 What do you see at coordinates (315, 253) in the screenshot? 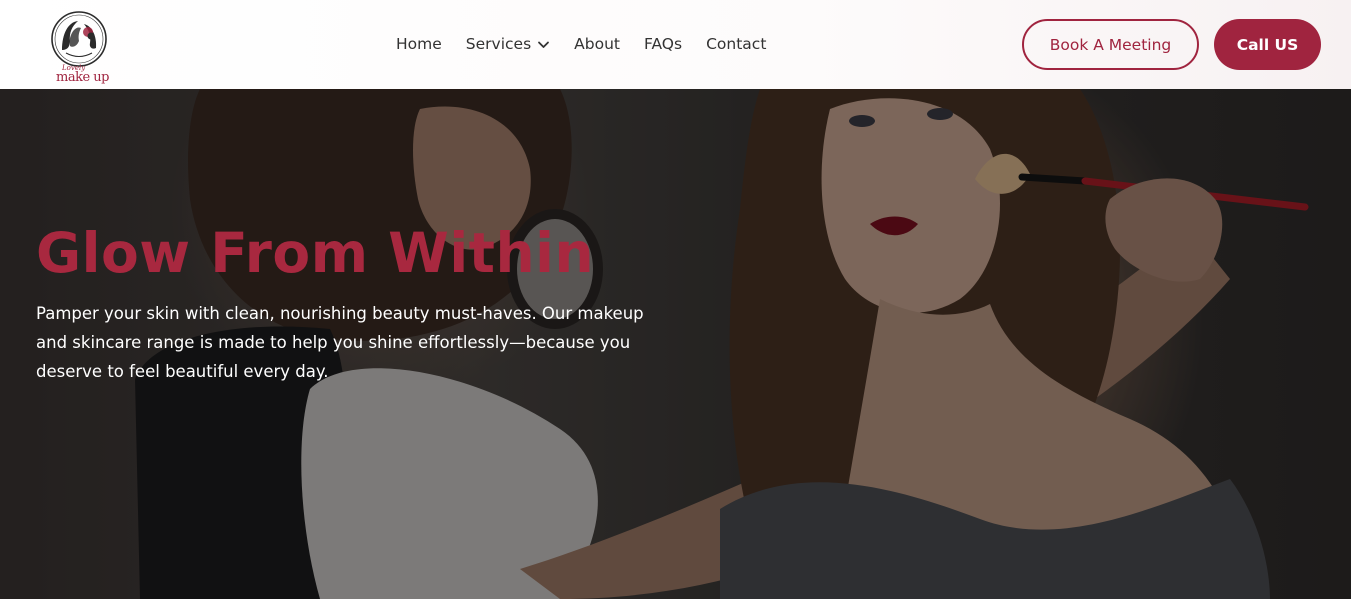
I see `hero-title: Glow From Within` at bounding box center [315, 253].